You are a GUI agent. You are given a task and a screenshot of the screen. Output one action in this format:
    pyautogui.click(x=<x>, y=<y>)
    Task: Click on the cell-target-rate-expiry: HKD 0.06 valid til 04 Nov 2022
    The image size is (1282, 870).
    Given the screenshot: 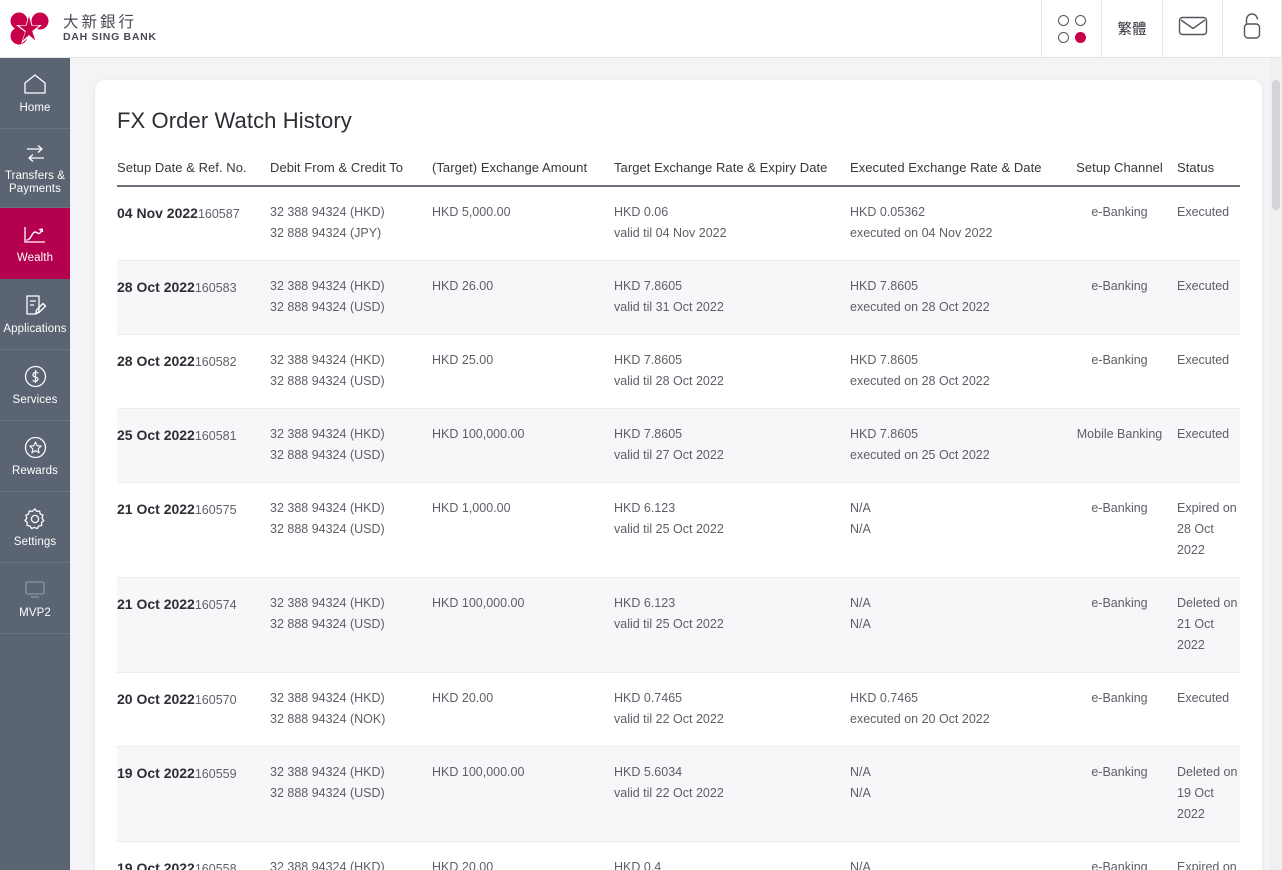 What is the action you would take?
    pyautogui.click(x=732, y=223)
    